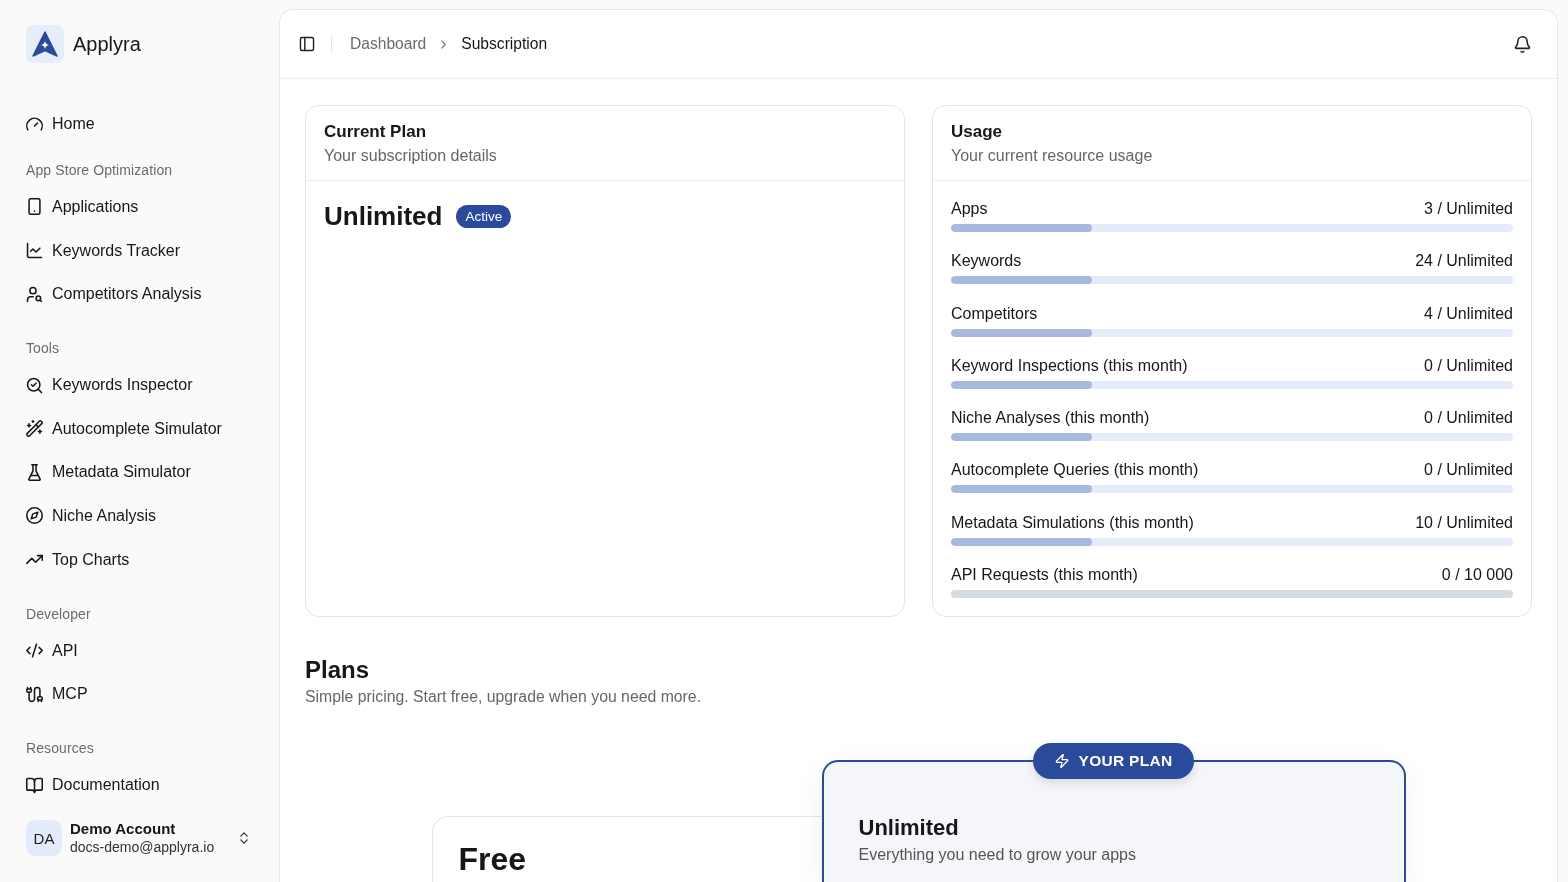 The width and height of the screenshot is (1568, 882). What do you see at coordinates (42, 349) in the screenshot?
I see `section-label: Tools` at bounding box center [42, 349].